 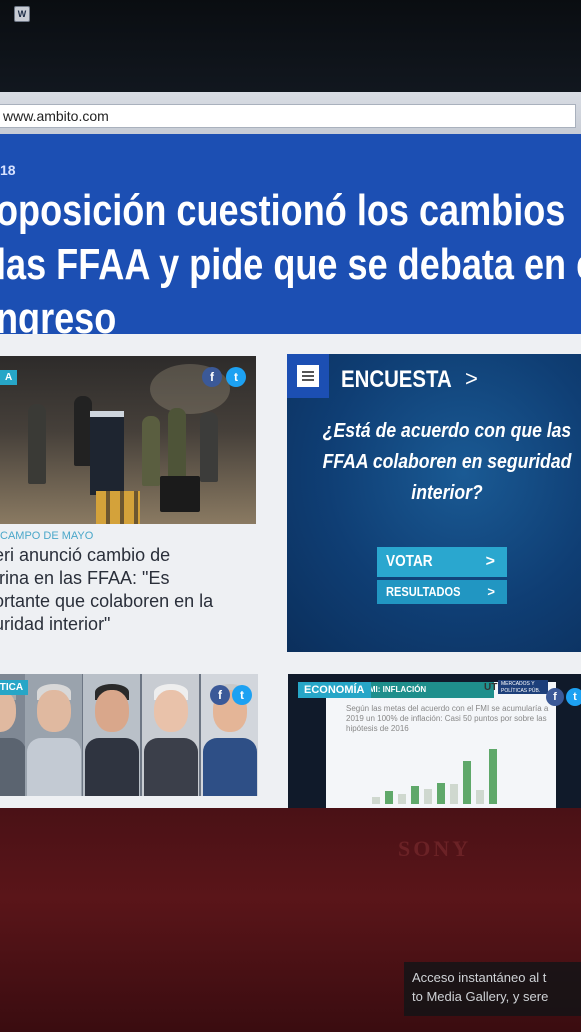 I want to click on list-icon, so click(x=308, y=376).